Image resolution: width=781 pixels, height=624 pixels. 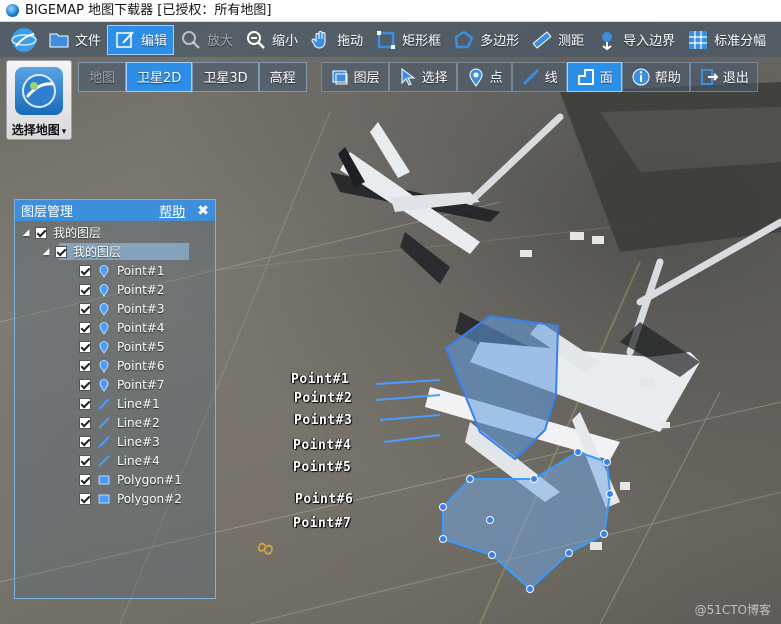 I want to click on map-label-point-5: Point#5, so click(x=322, y=467).